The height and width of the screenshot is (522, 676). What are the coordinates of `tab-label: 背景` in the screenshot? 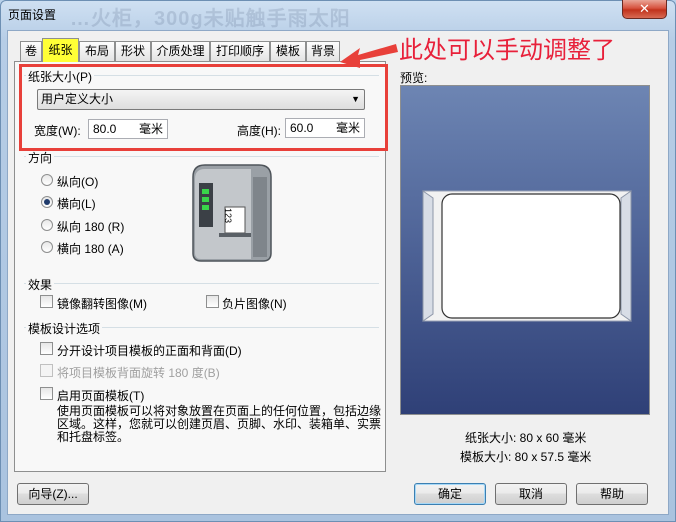 It's located at (322, 51).